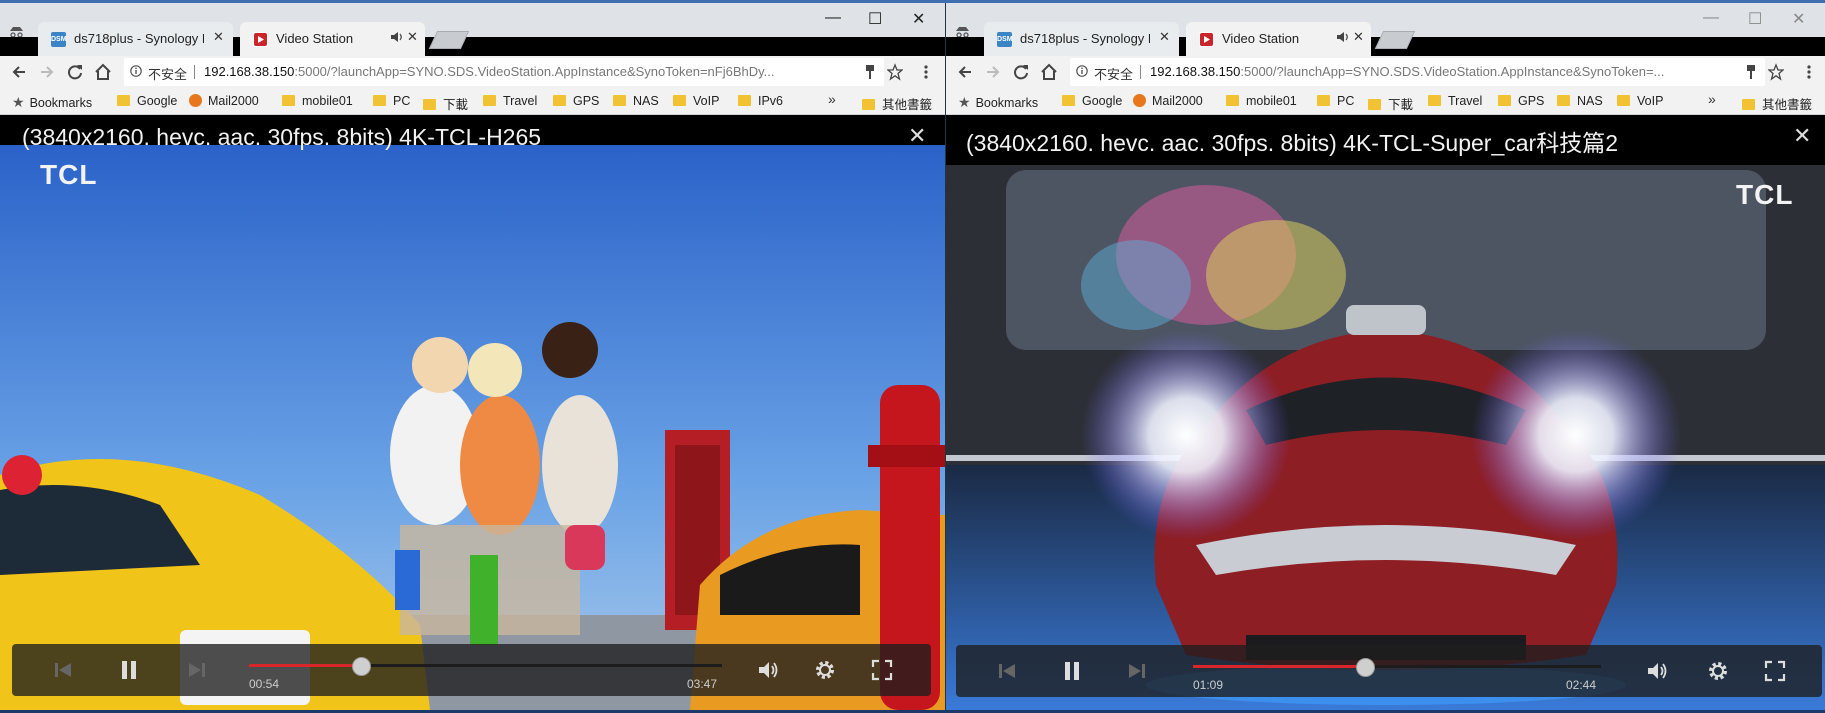 Image resolution: width=1825 pixels, height=713 pixels. I want to click on seek-bar-played, so click(305, 665).